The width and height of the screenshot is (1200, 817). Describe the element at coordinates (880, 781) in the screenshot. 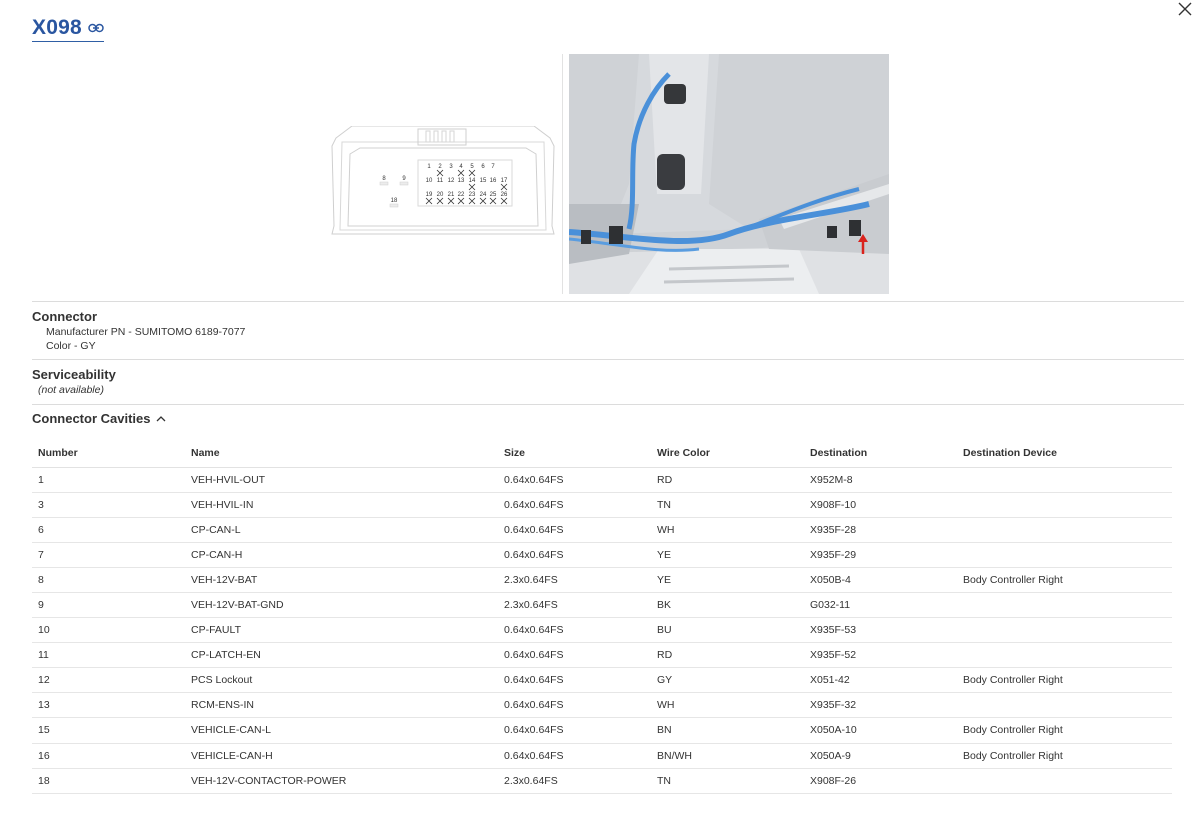

I see `cell-destination: X908F-26` at that location.